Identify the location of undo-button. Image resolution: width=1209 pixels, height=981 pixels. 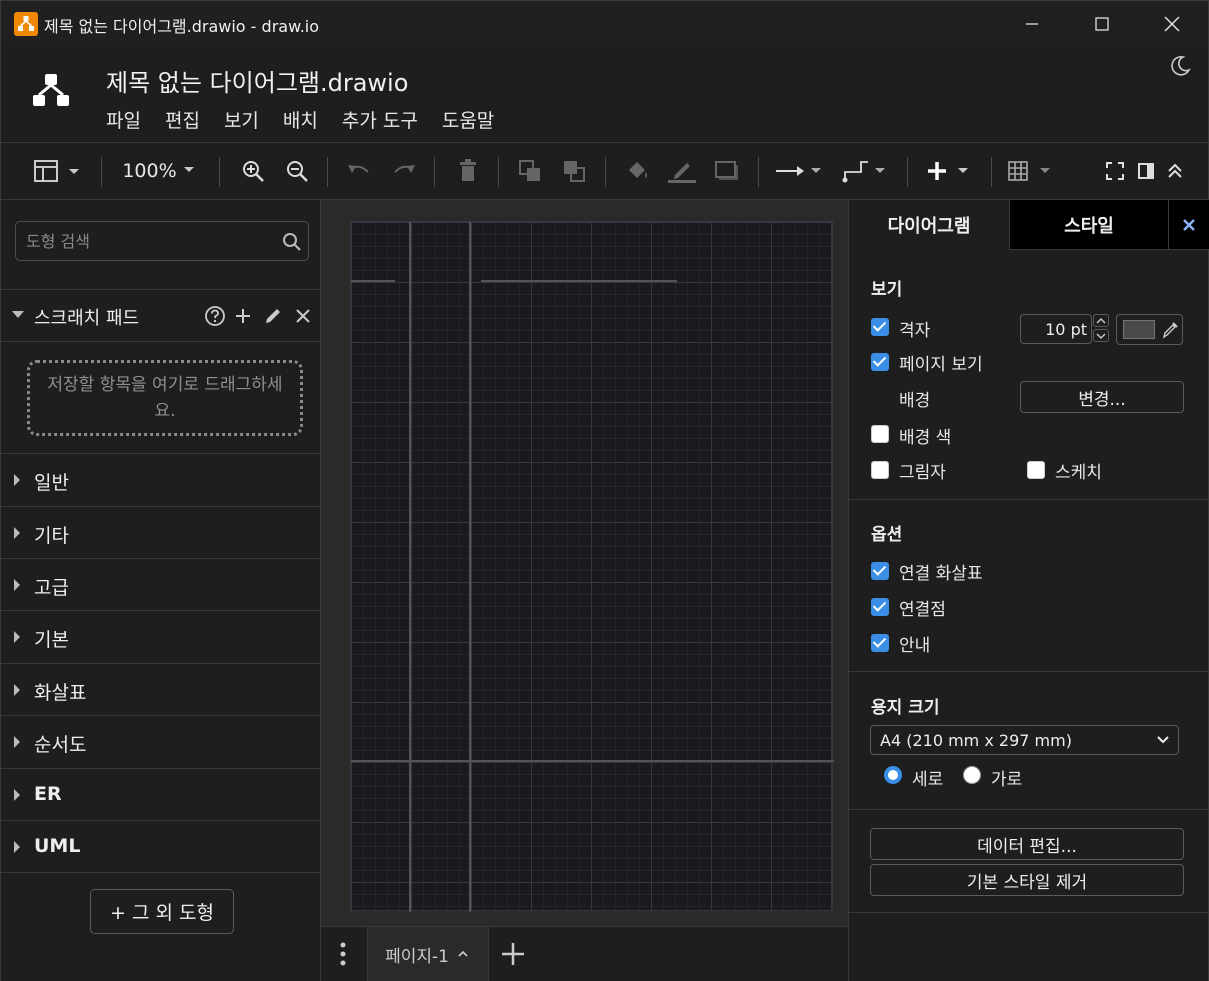
(359, 171).